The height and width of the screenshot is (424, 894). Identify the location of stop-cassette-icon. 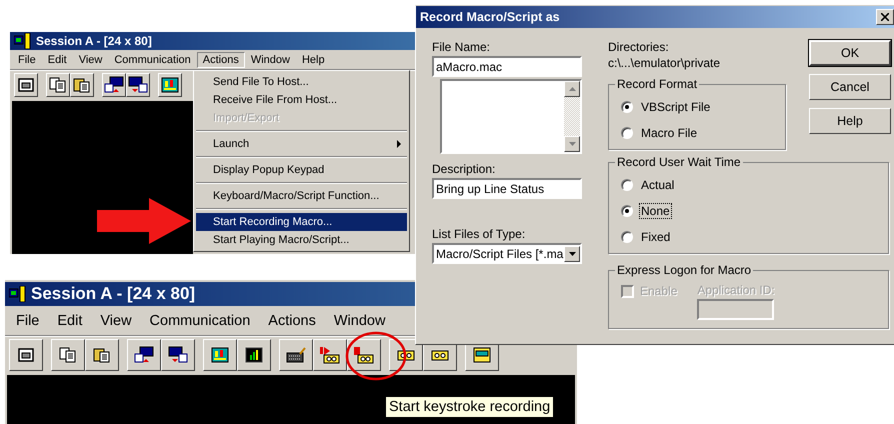
(364, 355).